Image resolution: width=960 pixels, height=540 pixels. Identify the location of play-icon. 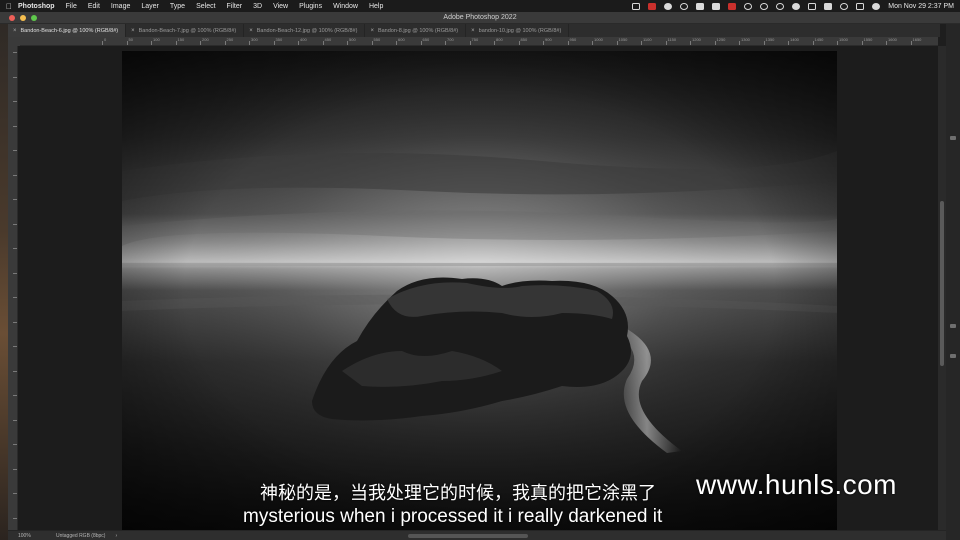
(764, 6).